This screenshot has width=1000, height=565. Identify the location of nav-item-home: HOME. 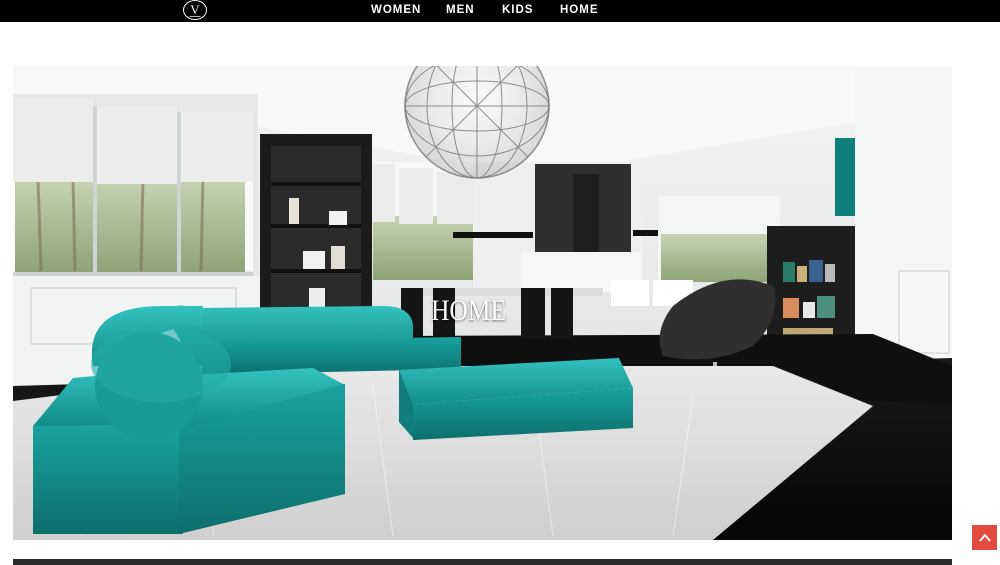
(579, 10).